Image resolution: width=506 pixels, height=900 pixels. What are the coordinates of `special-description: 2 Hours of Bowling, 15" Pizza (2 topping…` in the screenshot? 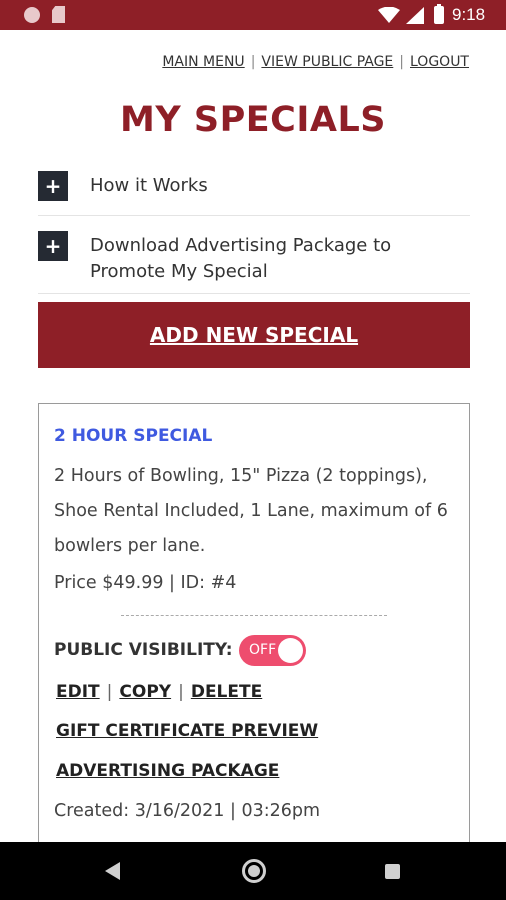 It's located at (251, 511).